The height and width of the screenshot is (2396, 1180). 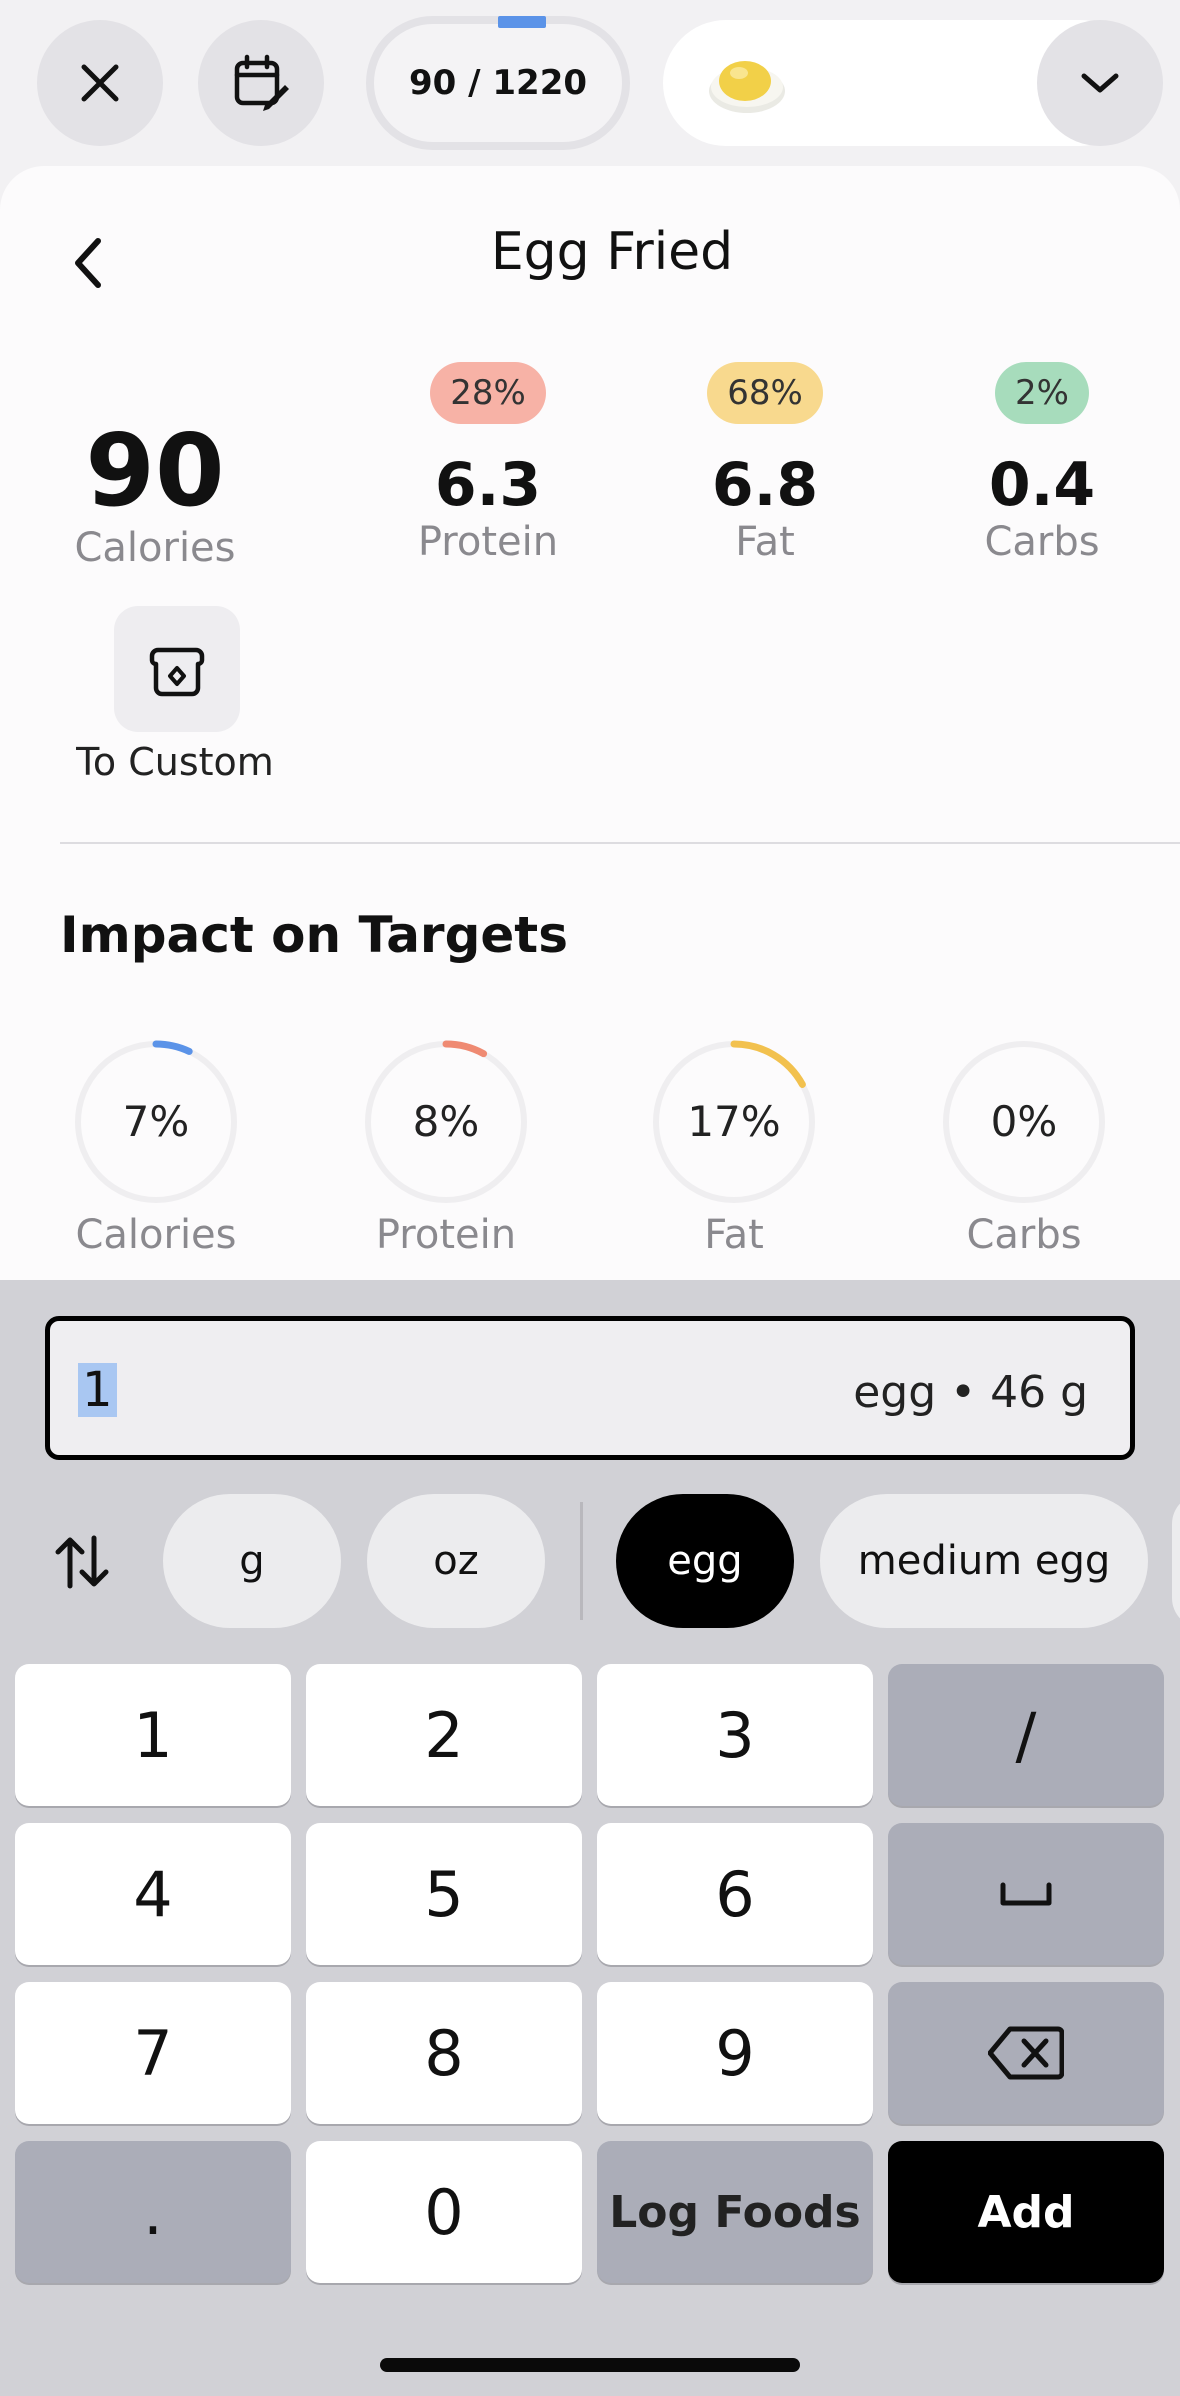 I want to click on calories-label: Calories, so click(x=155, y=548).